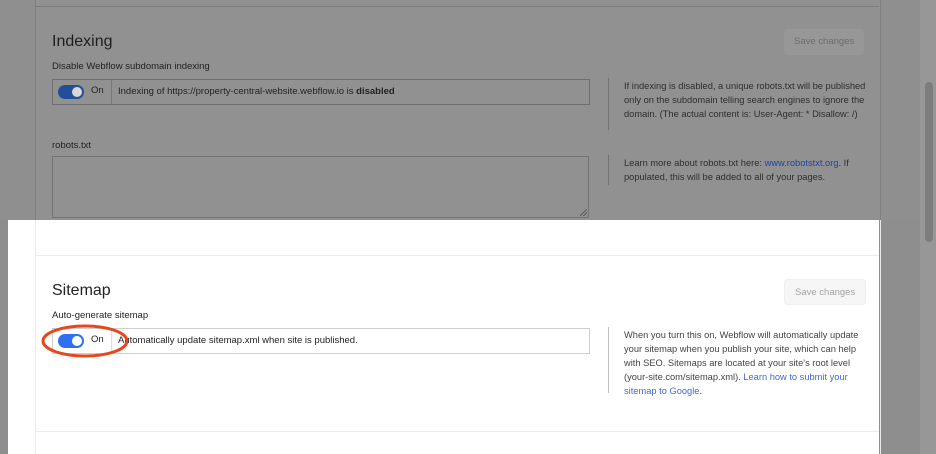 The image size is (936, 454). What do you see at coordinates (131, 66) in the screenshot?
I see `disable-subdomain-indexing-label: Disable Webflow subdomain indexing` at bounding box center [131, 66].